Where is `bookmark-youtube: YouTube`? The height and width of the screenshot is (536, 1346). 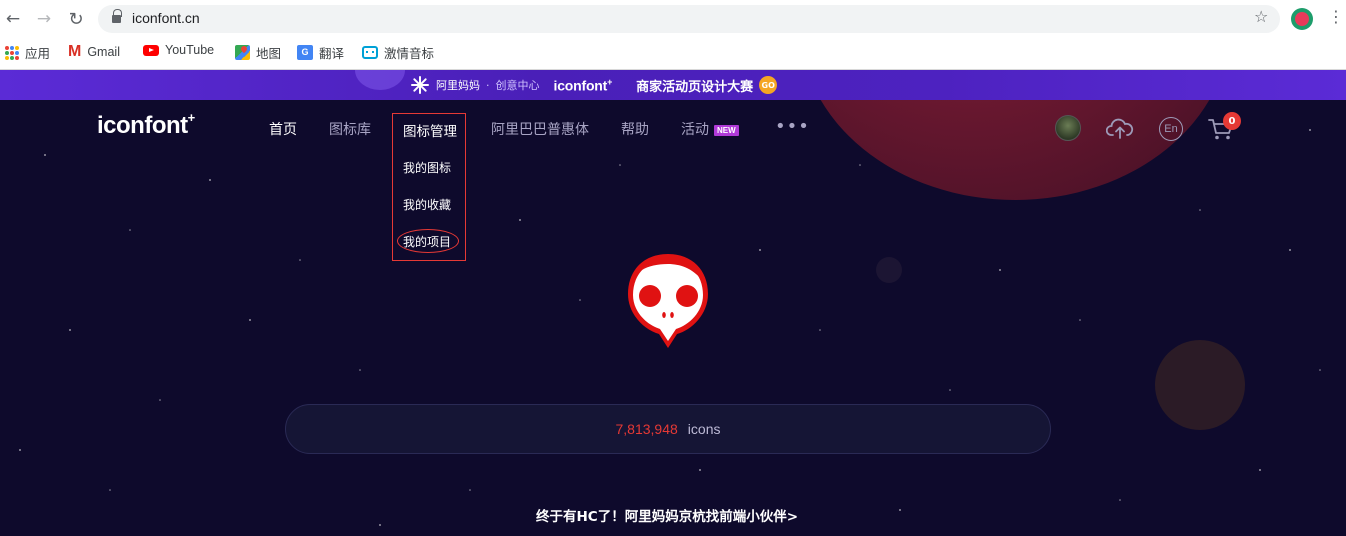 bookmark-youtube: YouTube is located at coordinates (178, 50).